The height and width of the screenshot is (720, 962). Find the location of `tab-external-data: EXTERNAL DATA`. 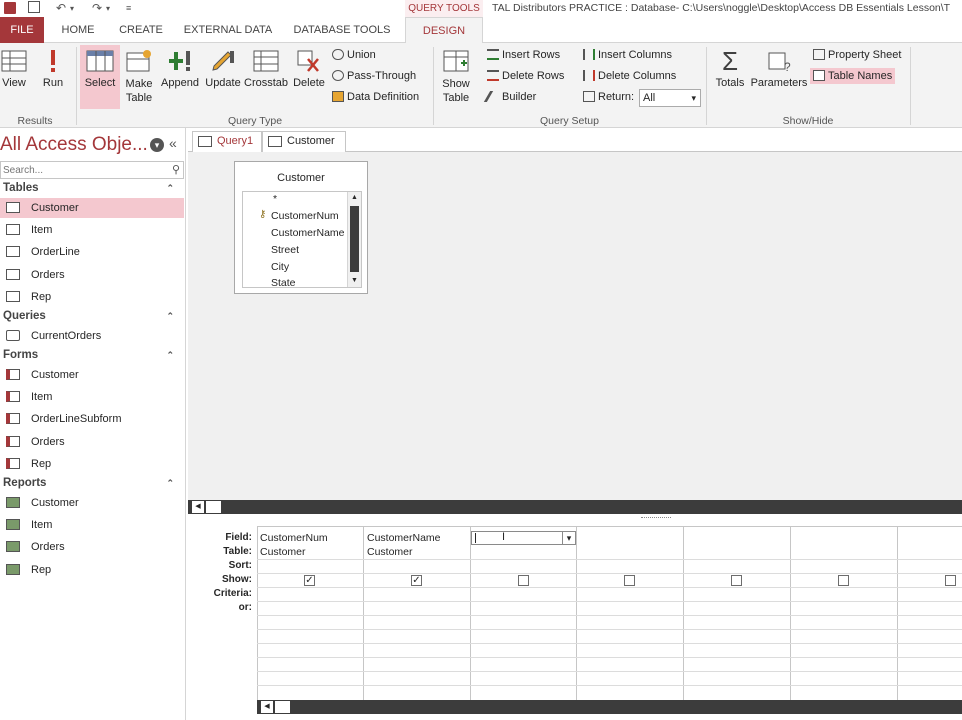

tab-external-data: EXTERNAL DATA is located at coordinates (228, 30).